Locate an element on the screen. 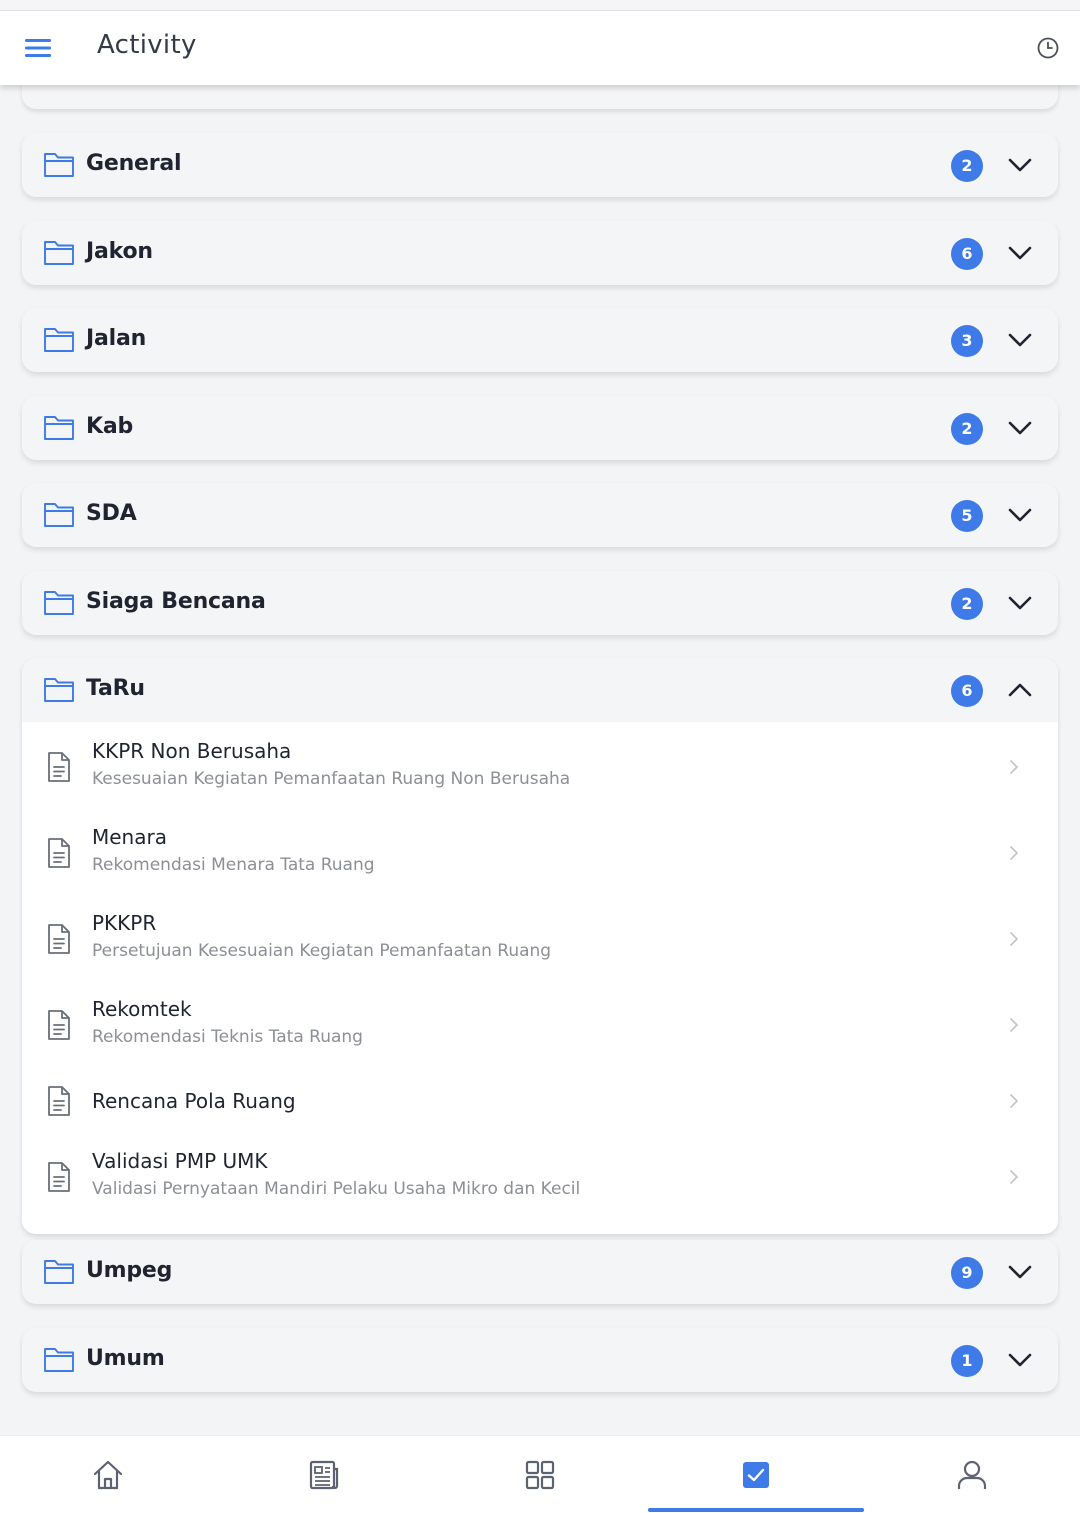 This screenshot has width=1080, height=1513. home-icon is located at coordinates (108, 1474).